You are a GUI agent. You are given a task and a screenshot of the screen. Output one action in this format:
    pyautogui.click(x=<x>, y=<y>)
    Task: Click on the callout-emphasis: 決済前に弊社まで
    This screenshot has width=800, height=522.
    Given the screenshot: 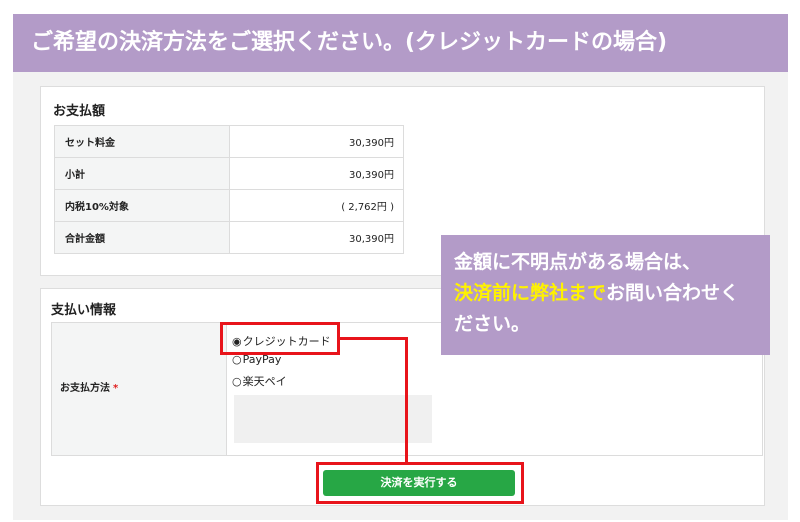 What is the action you would take?
    pyautogui.click(x=530, y=293)
    